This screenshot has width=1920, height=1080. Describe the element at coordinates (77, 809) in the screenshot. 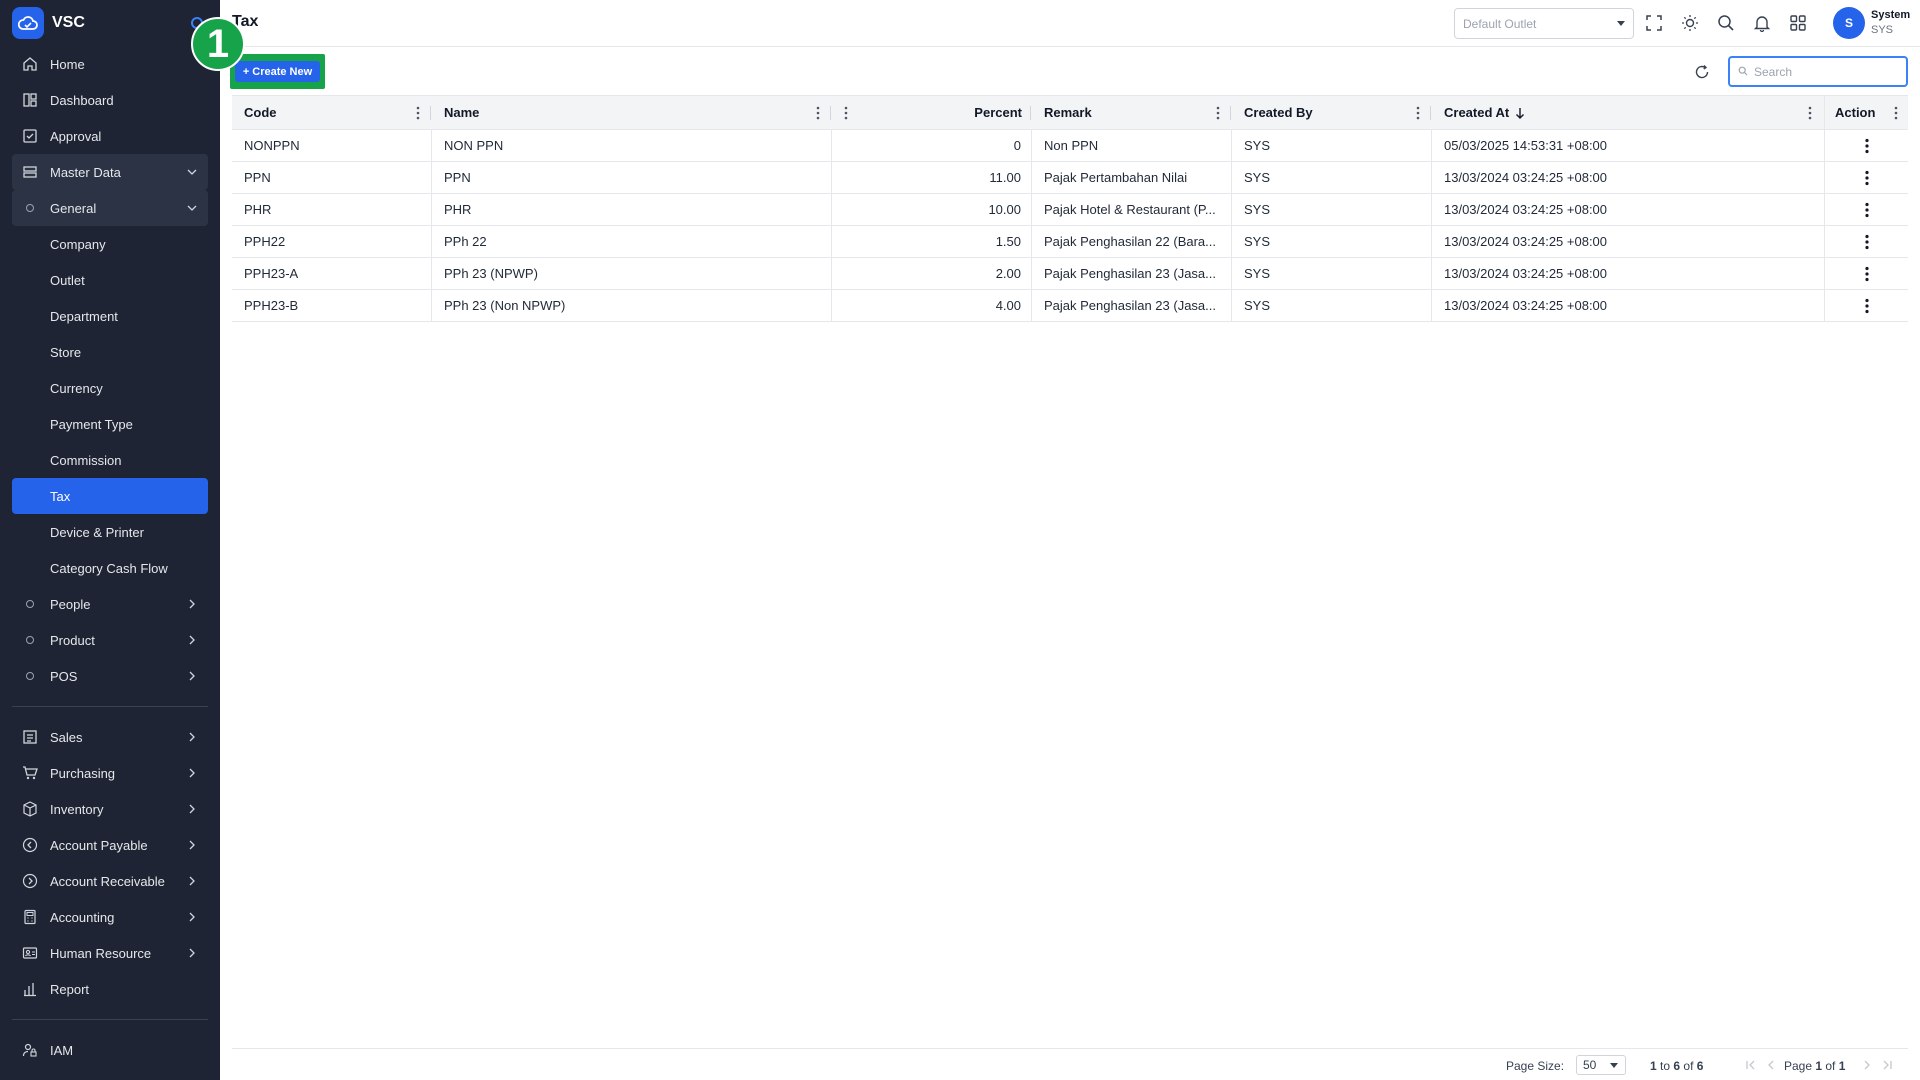

I see `sidebar-item-label: Inventory` at that location.